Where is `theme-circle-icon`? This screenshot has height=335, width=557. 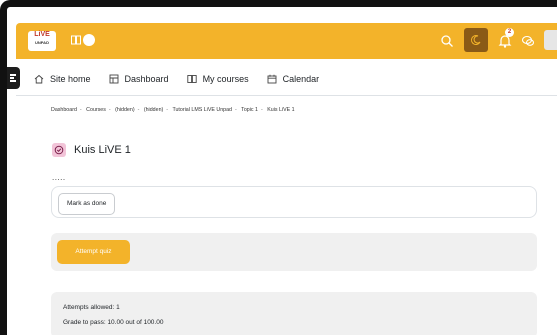 theme-circle-icon is located at coordinates (89, 40).